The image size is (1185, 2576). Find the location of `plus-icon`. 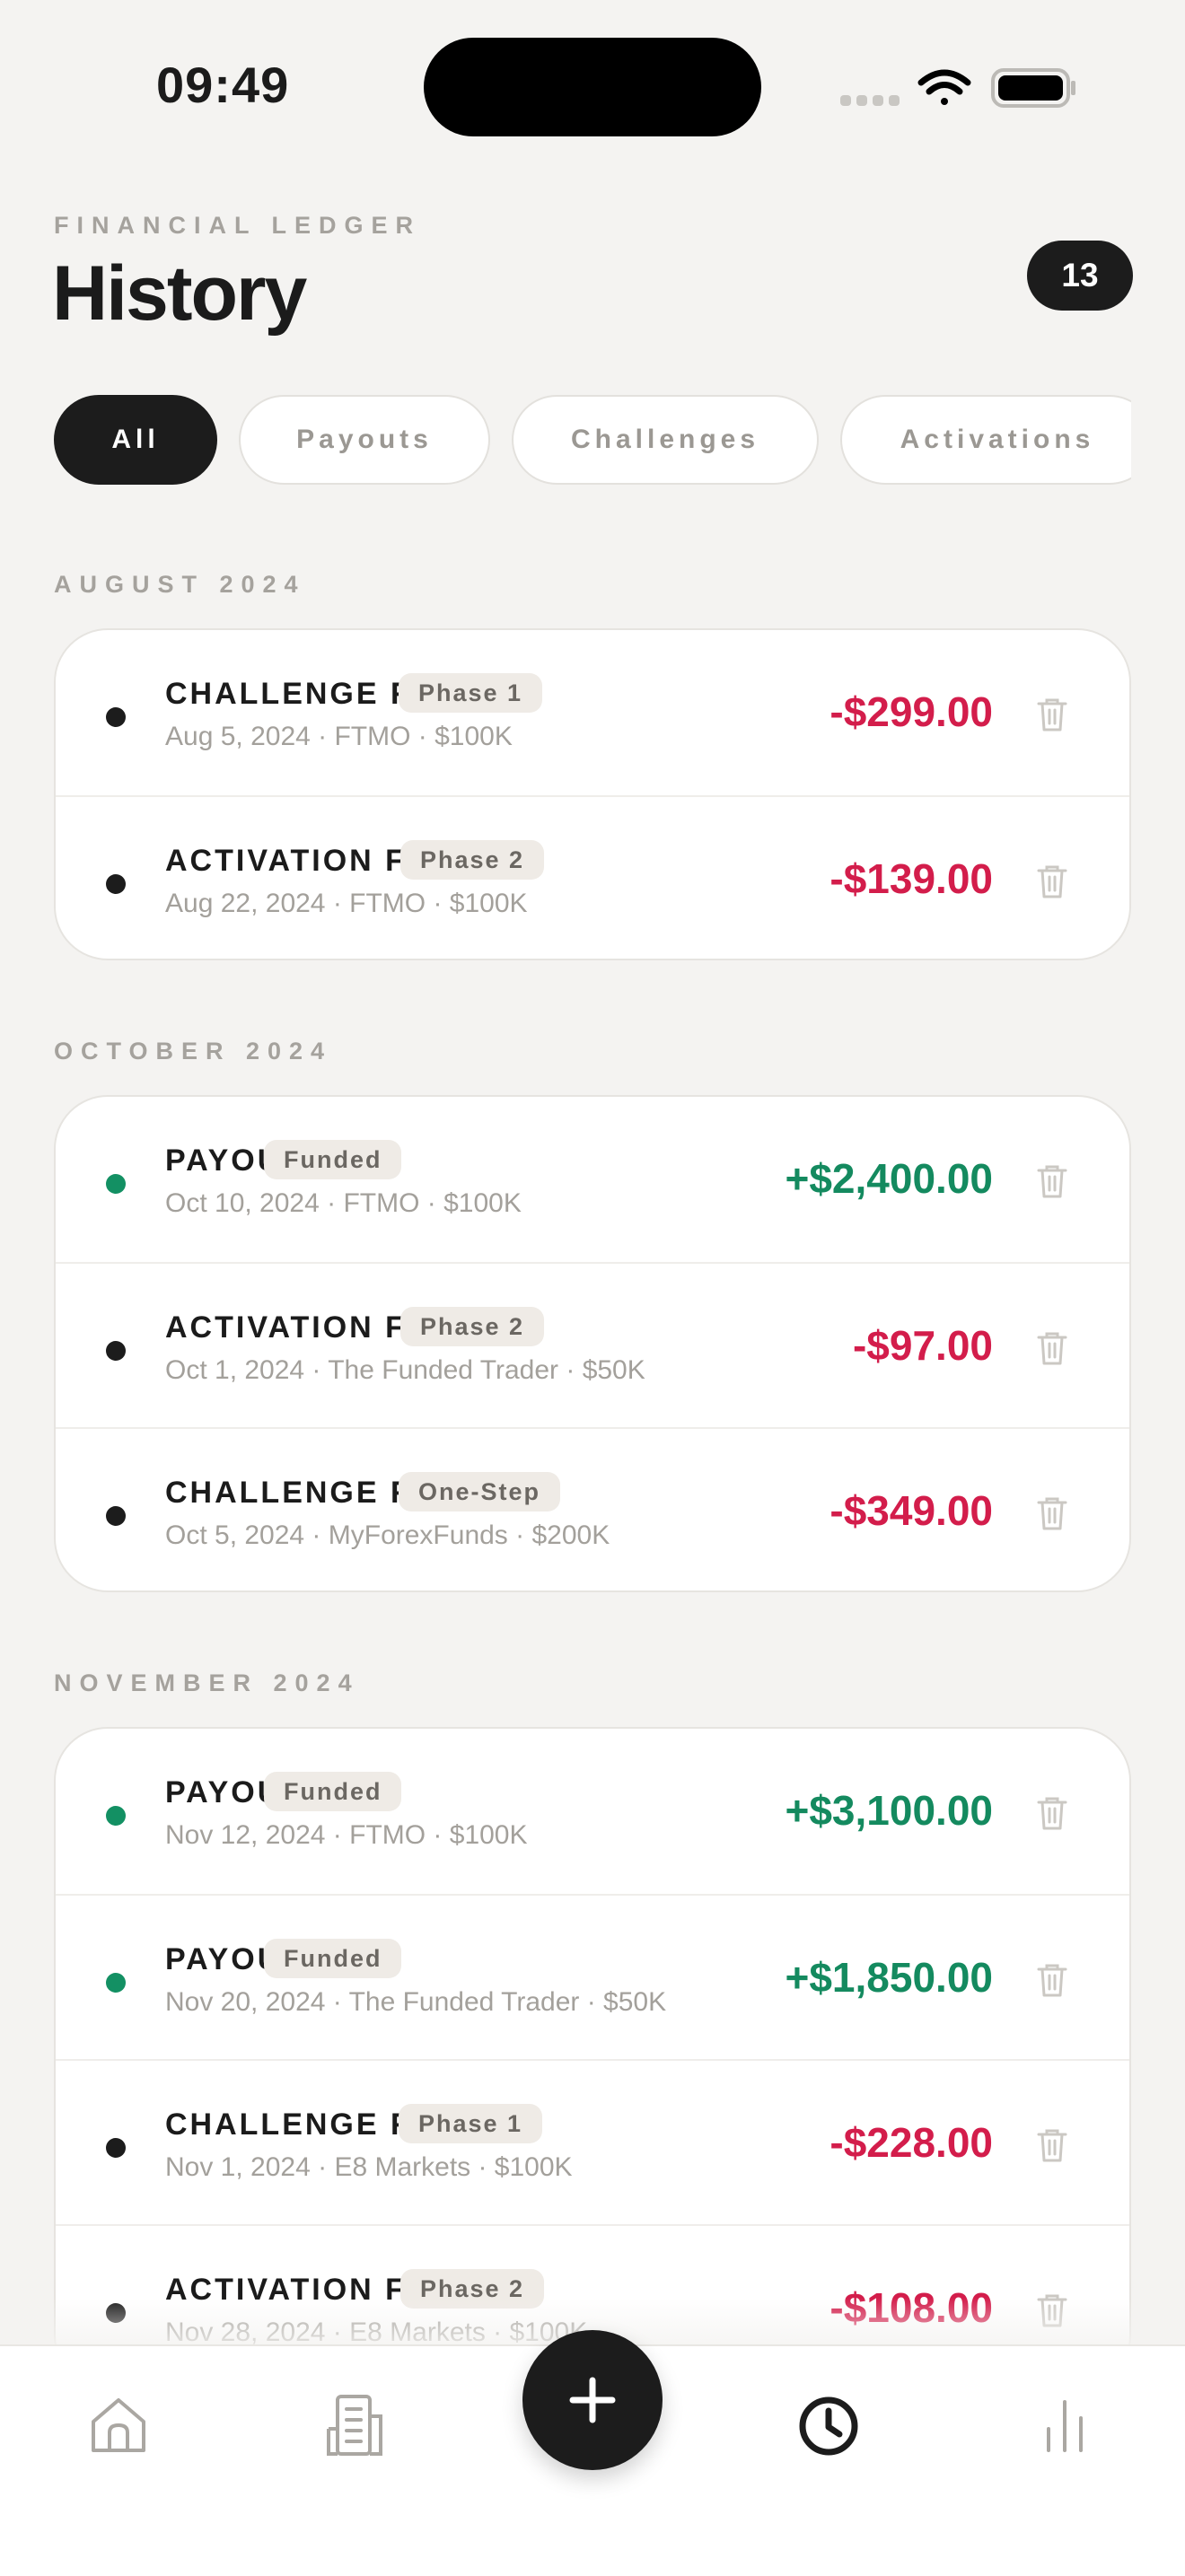

plus-icon is located at coordinates (592, 2400).